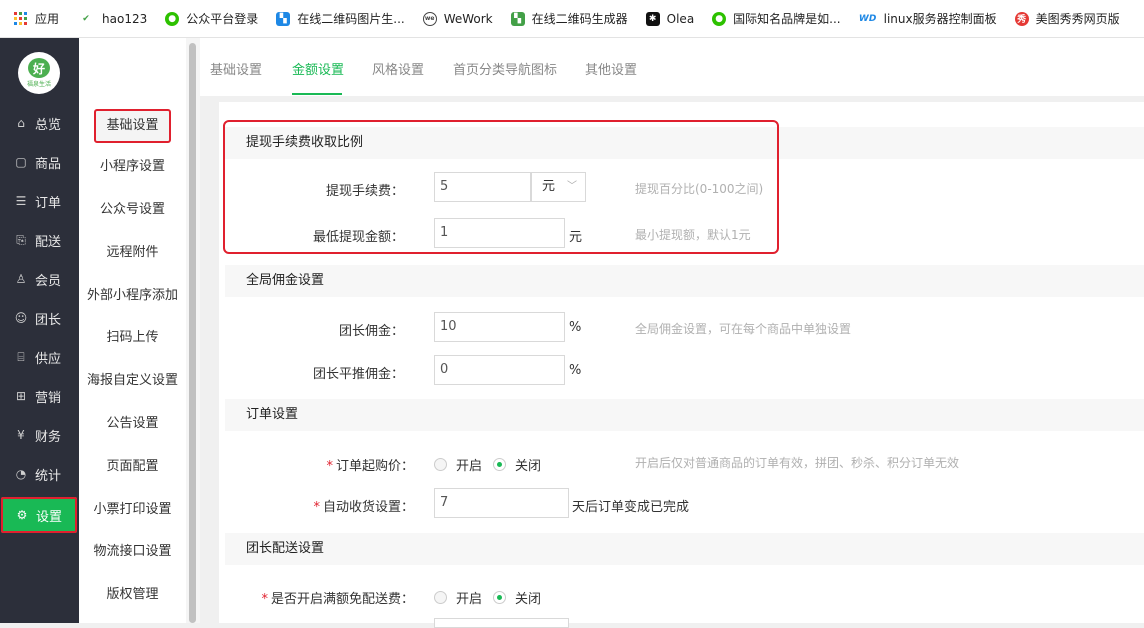 Image resolution: width=1144 pixels, height=628 pixels. Describe the element at coordinates (36, 18) in the screenshot. I see `bookmark-apps: 应用` at that location.